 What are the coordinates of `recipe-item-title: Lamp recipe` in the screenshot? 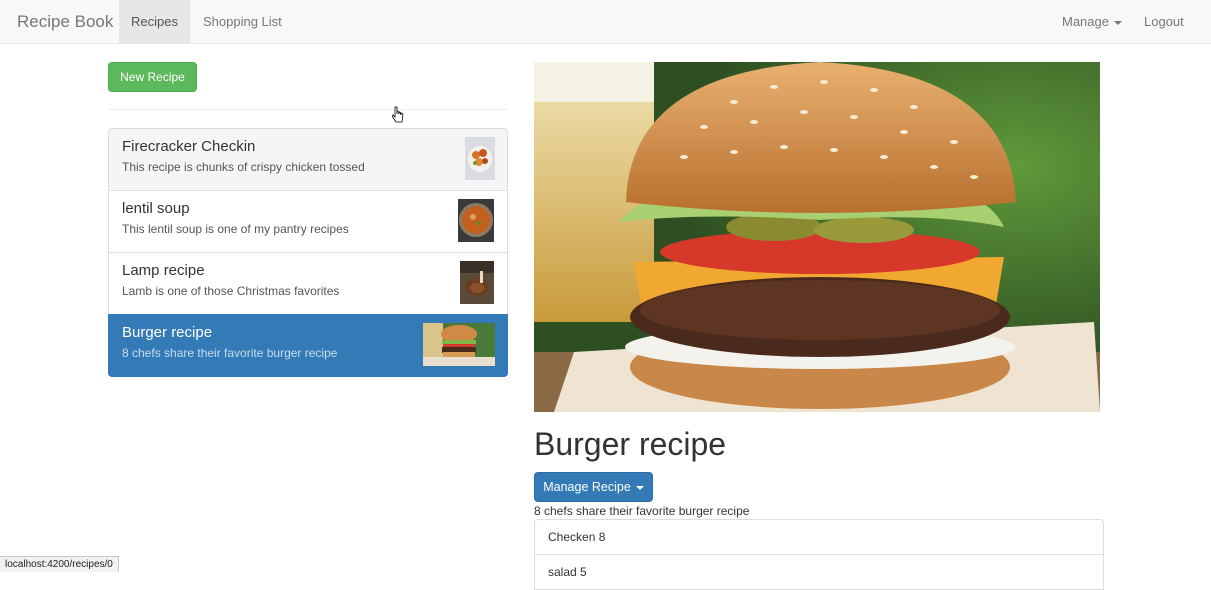 It's located at (163, 270).